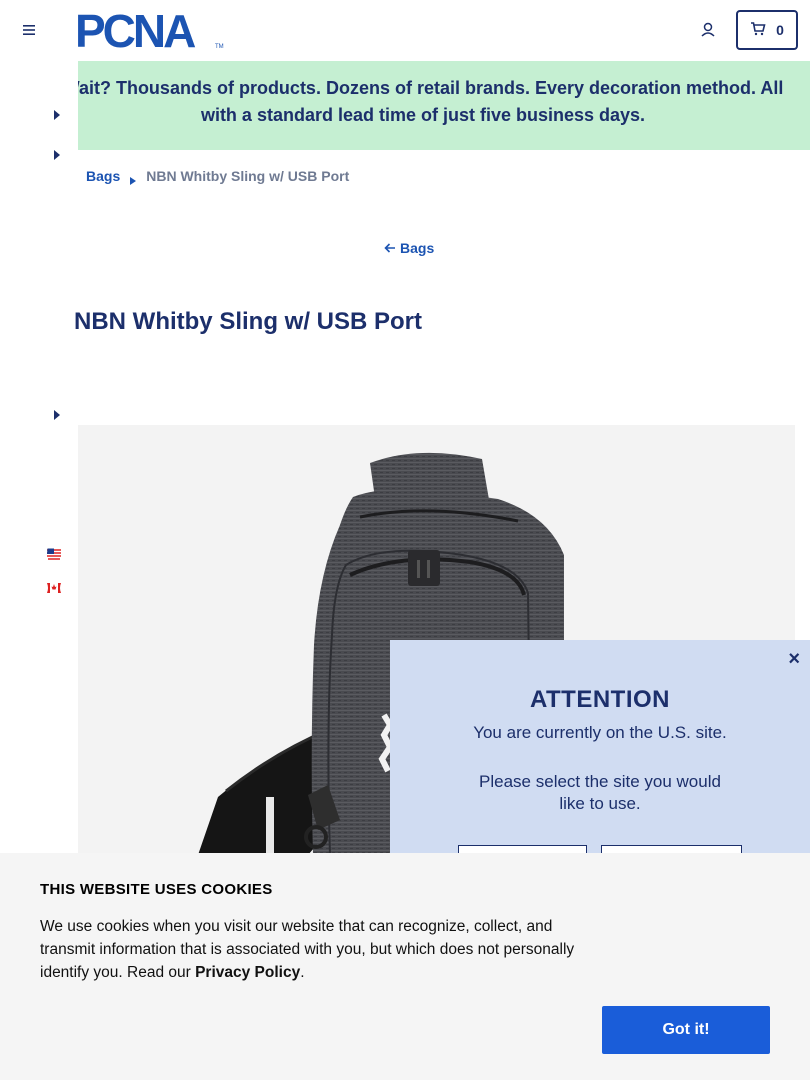 This screenshot has width=810, height=1080. I want to click on privacy-policy-link: Privacy Policy, so click(247, 972).